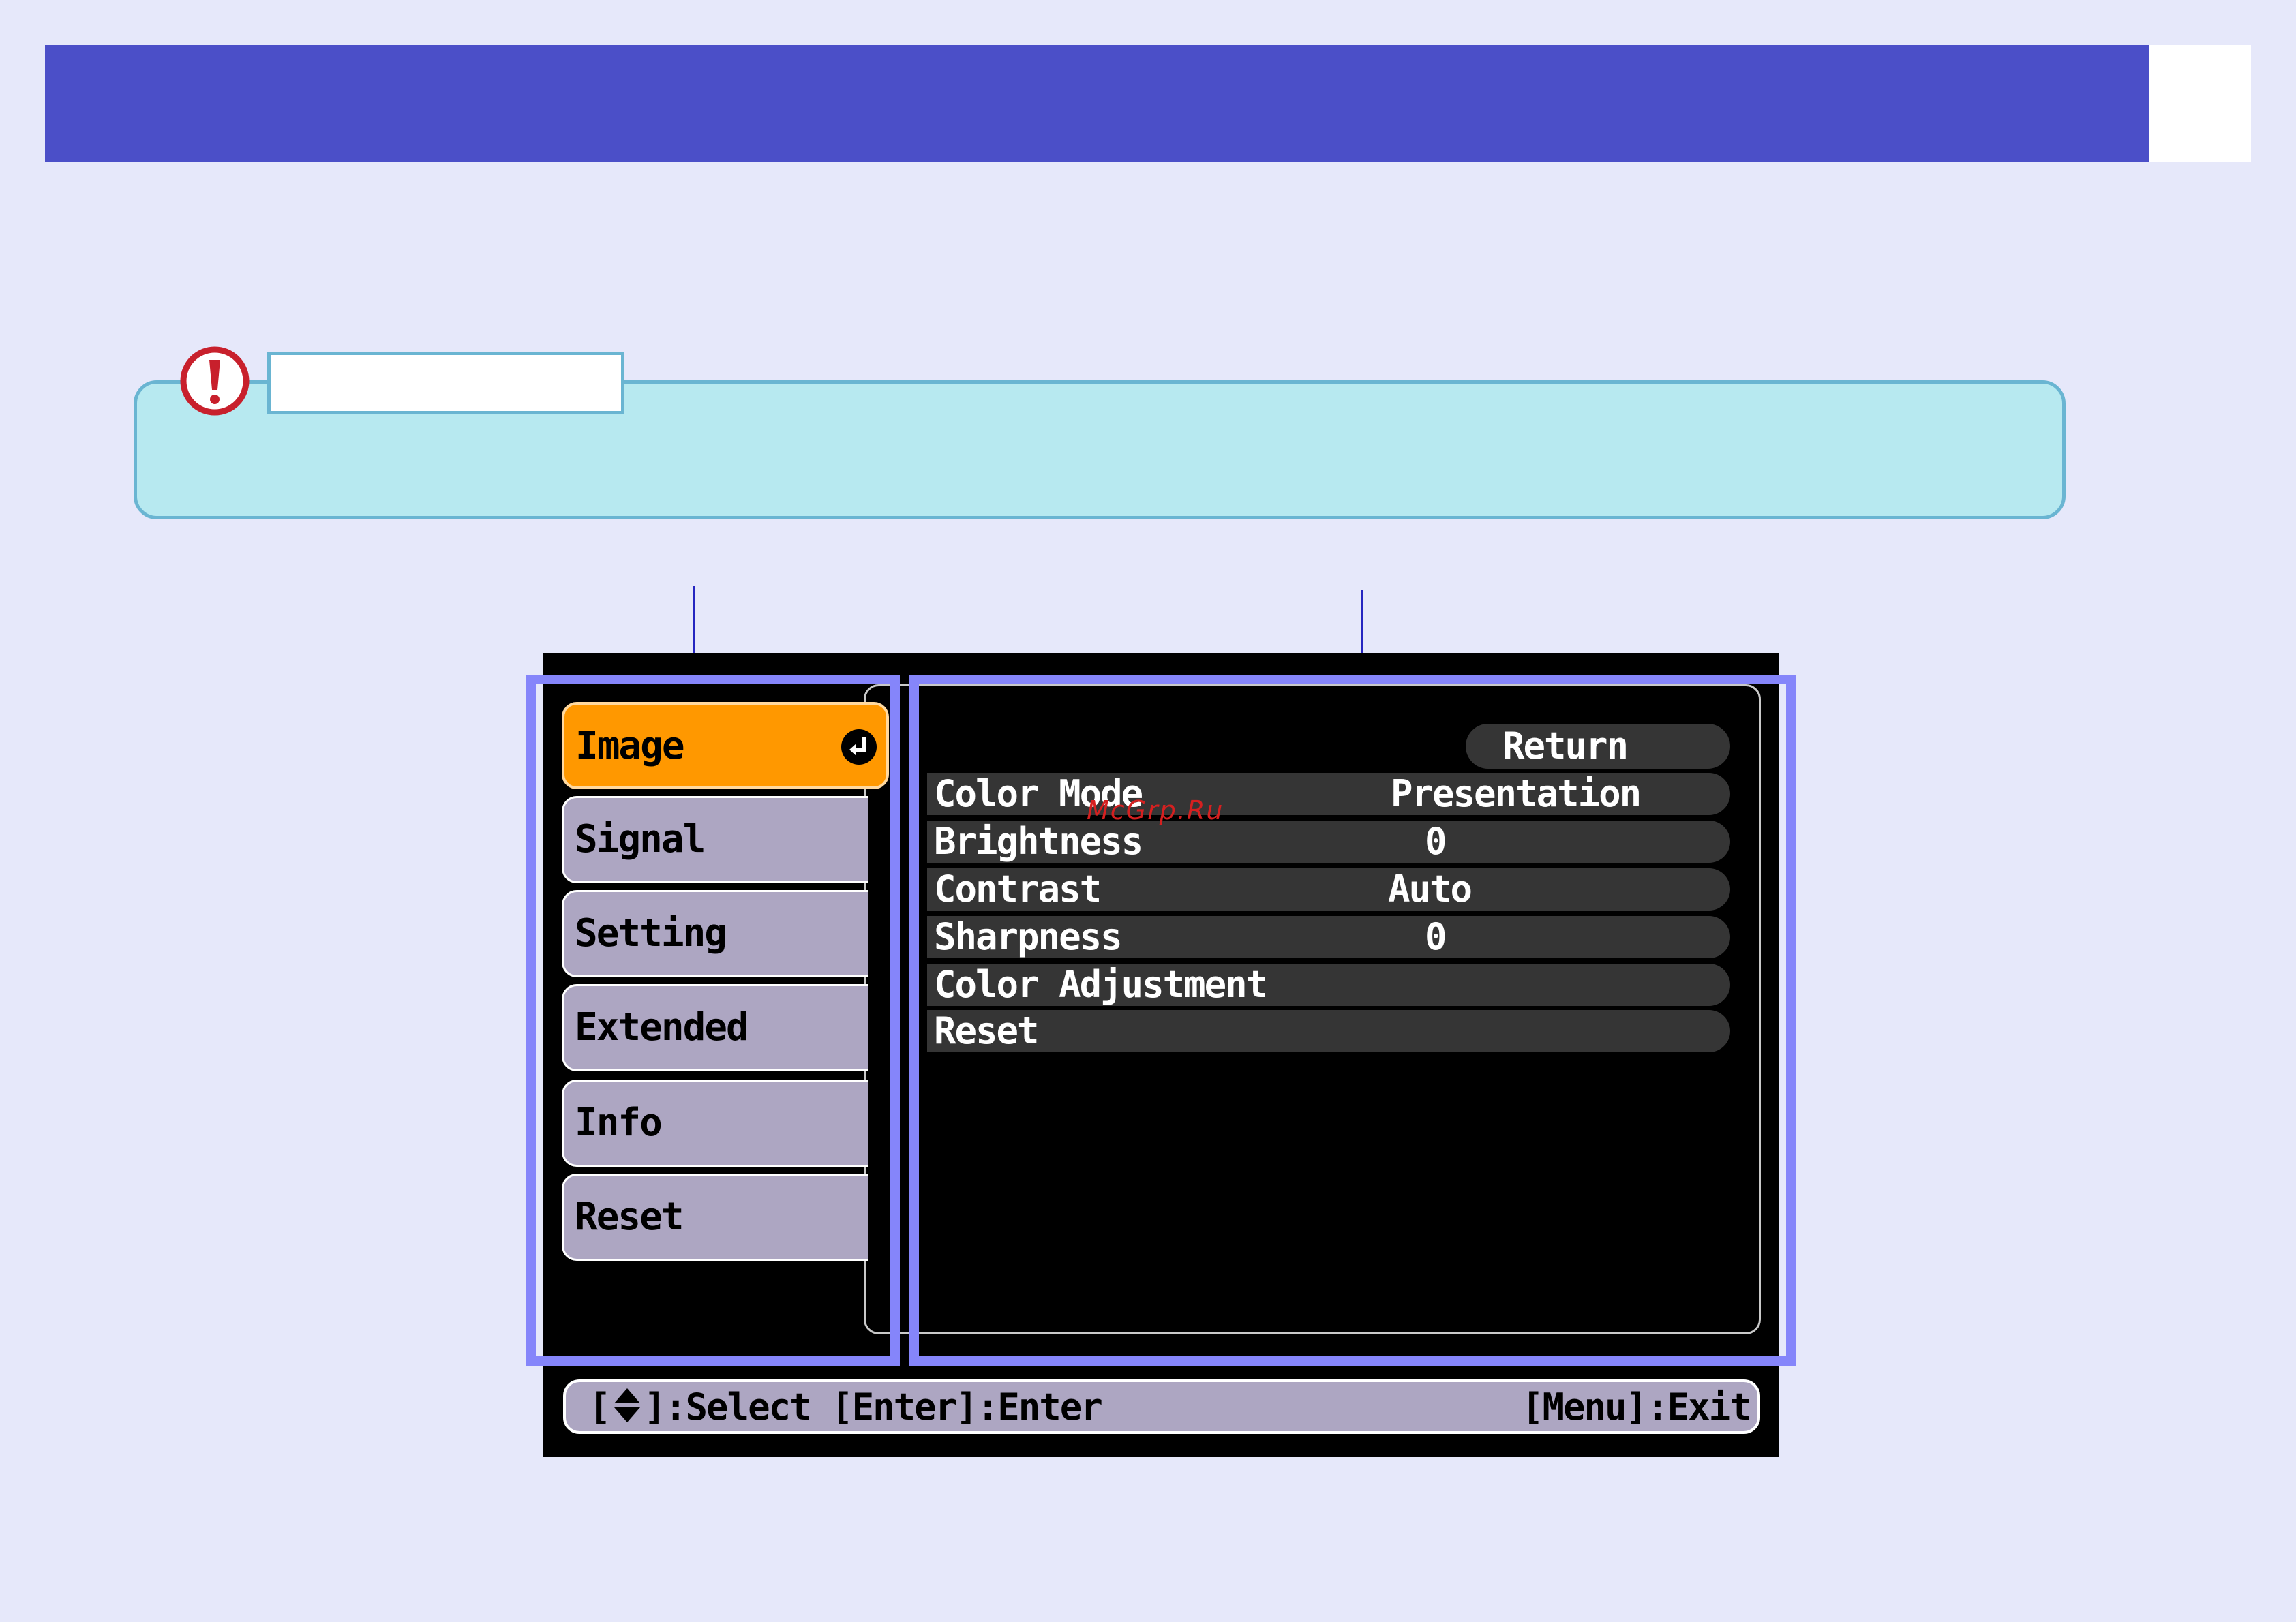 This screenshot has width=2296, height=1622. I want to click on status-select-enter-text: ]:Select [Enter]:Enter, so click(873, 1407).